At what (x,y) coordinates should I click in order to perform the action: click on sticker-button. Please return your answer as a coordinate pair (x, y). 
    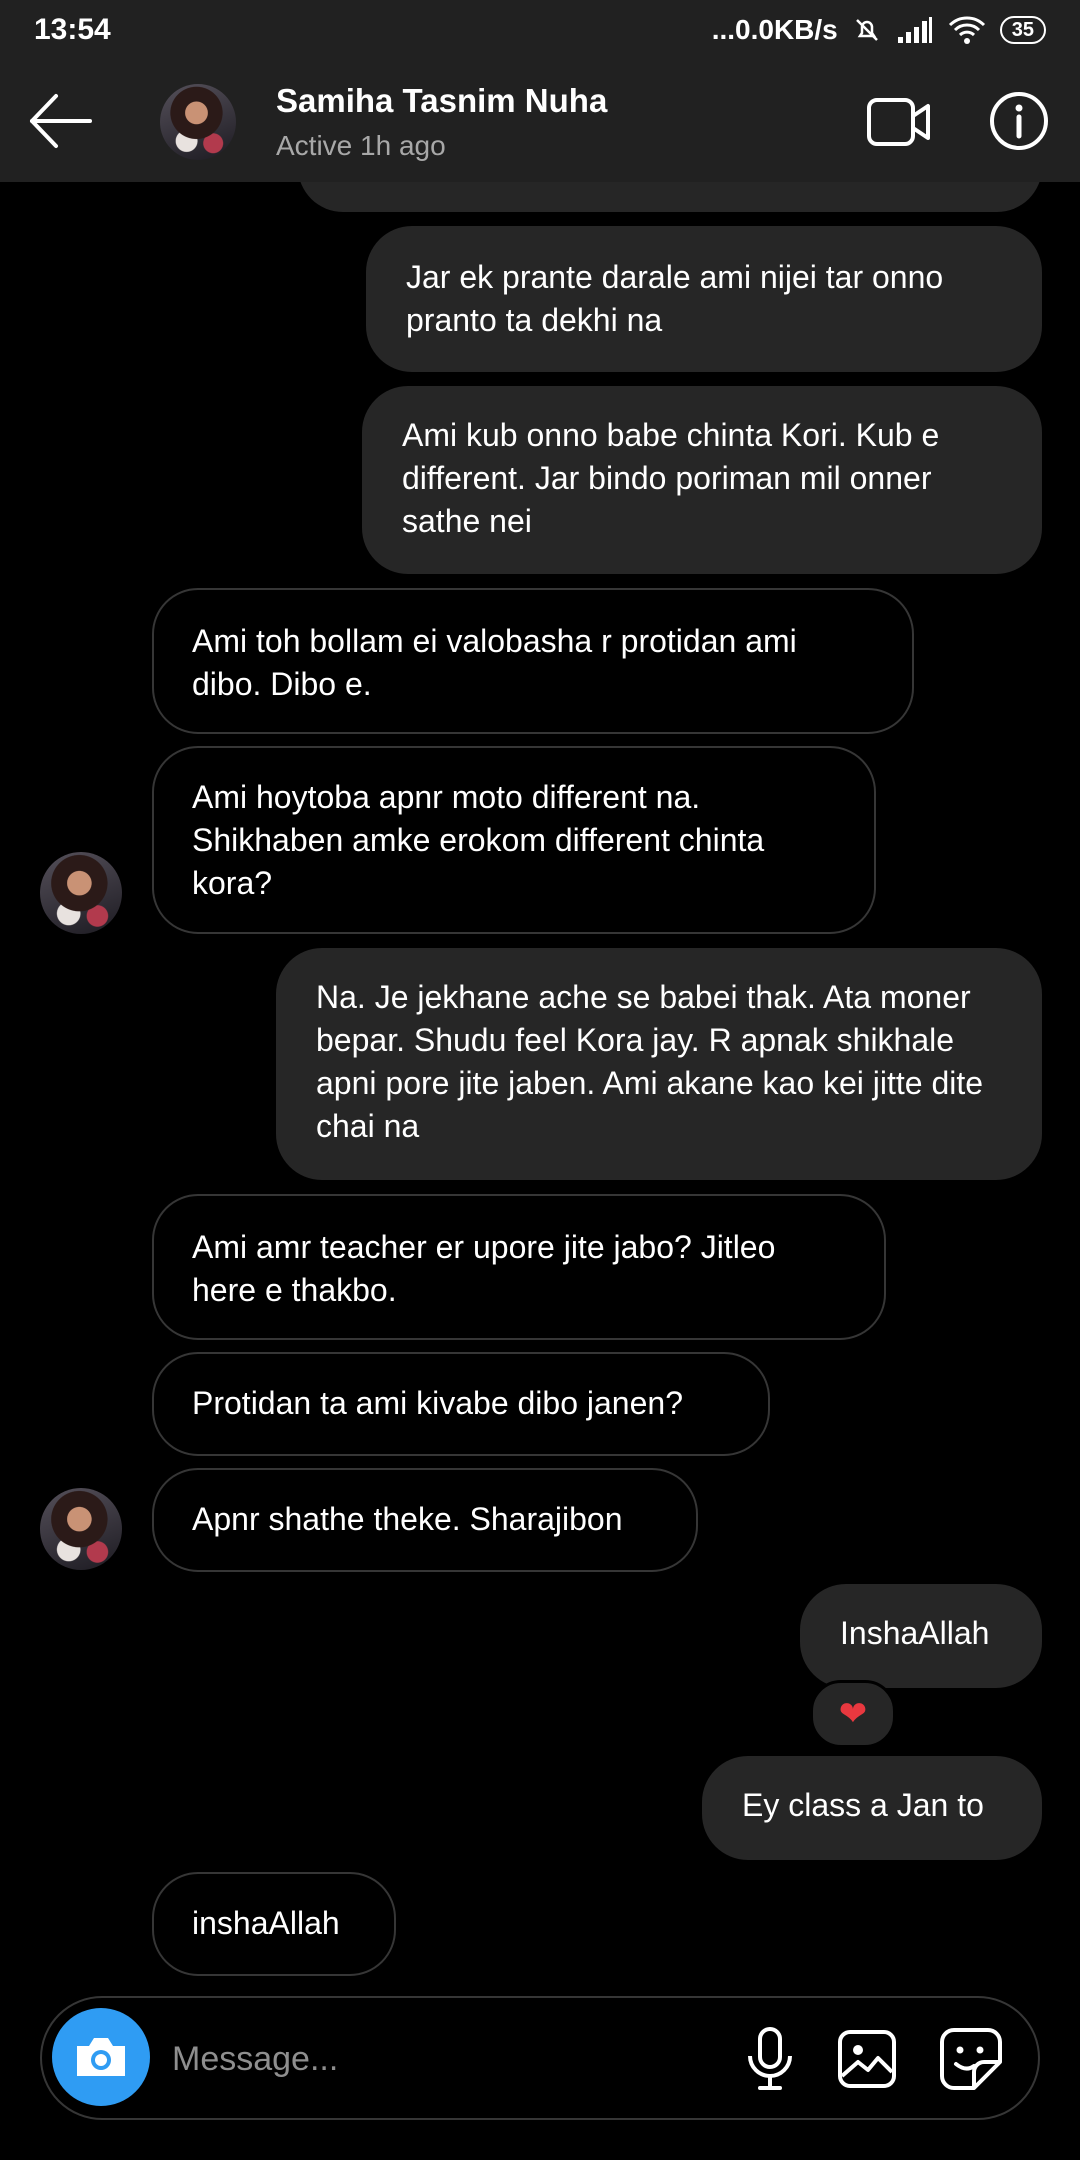
    Looking at the image, I should click on (971, 2059).